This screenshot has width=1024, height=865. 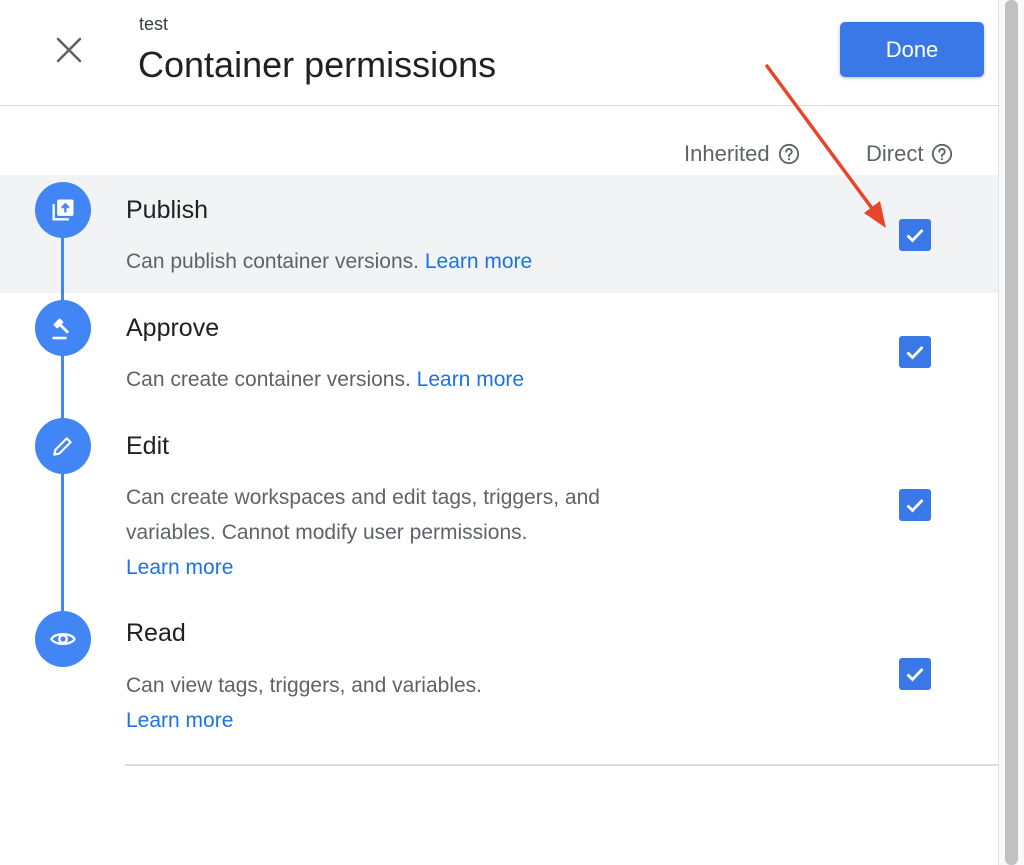 I want to click on permission-title-read: Read, so click(x=156, y=633).